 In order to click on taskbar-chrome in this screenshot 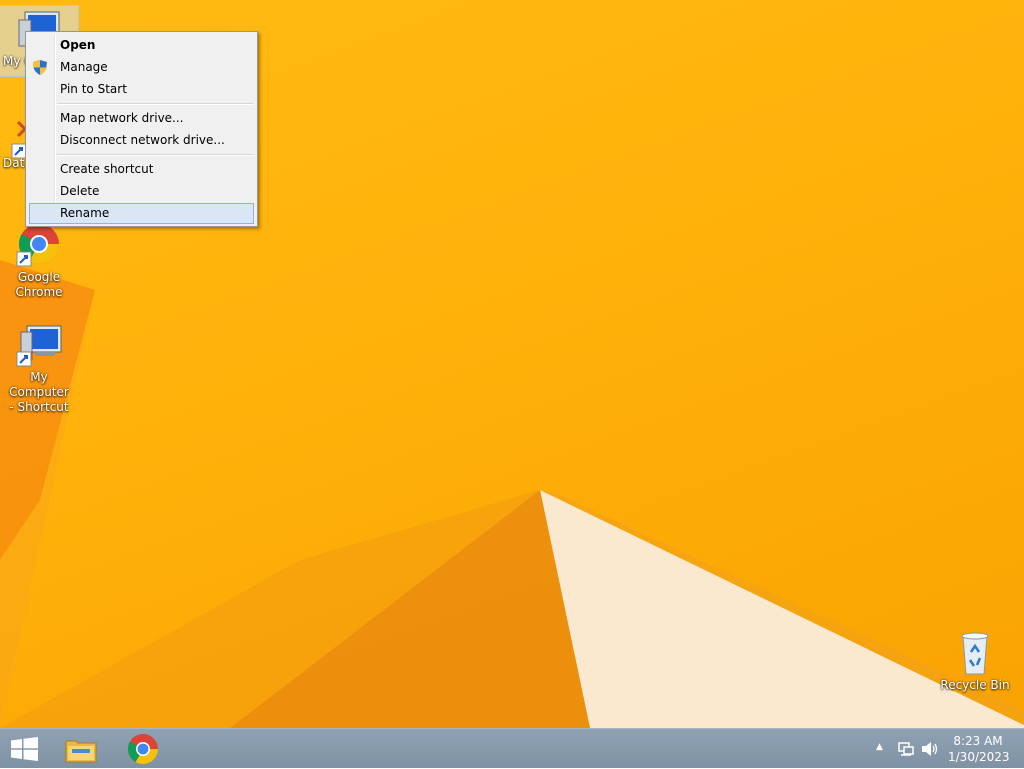, I will do `click(143, 749)`.